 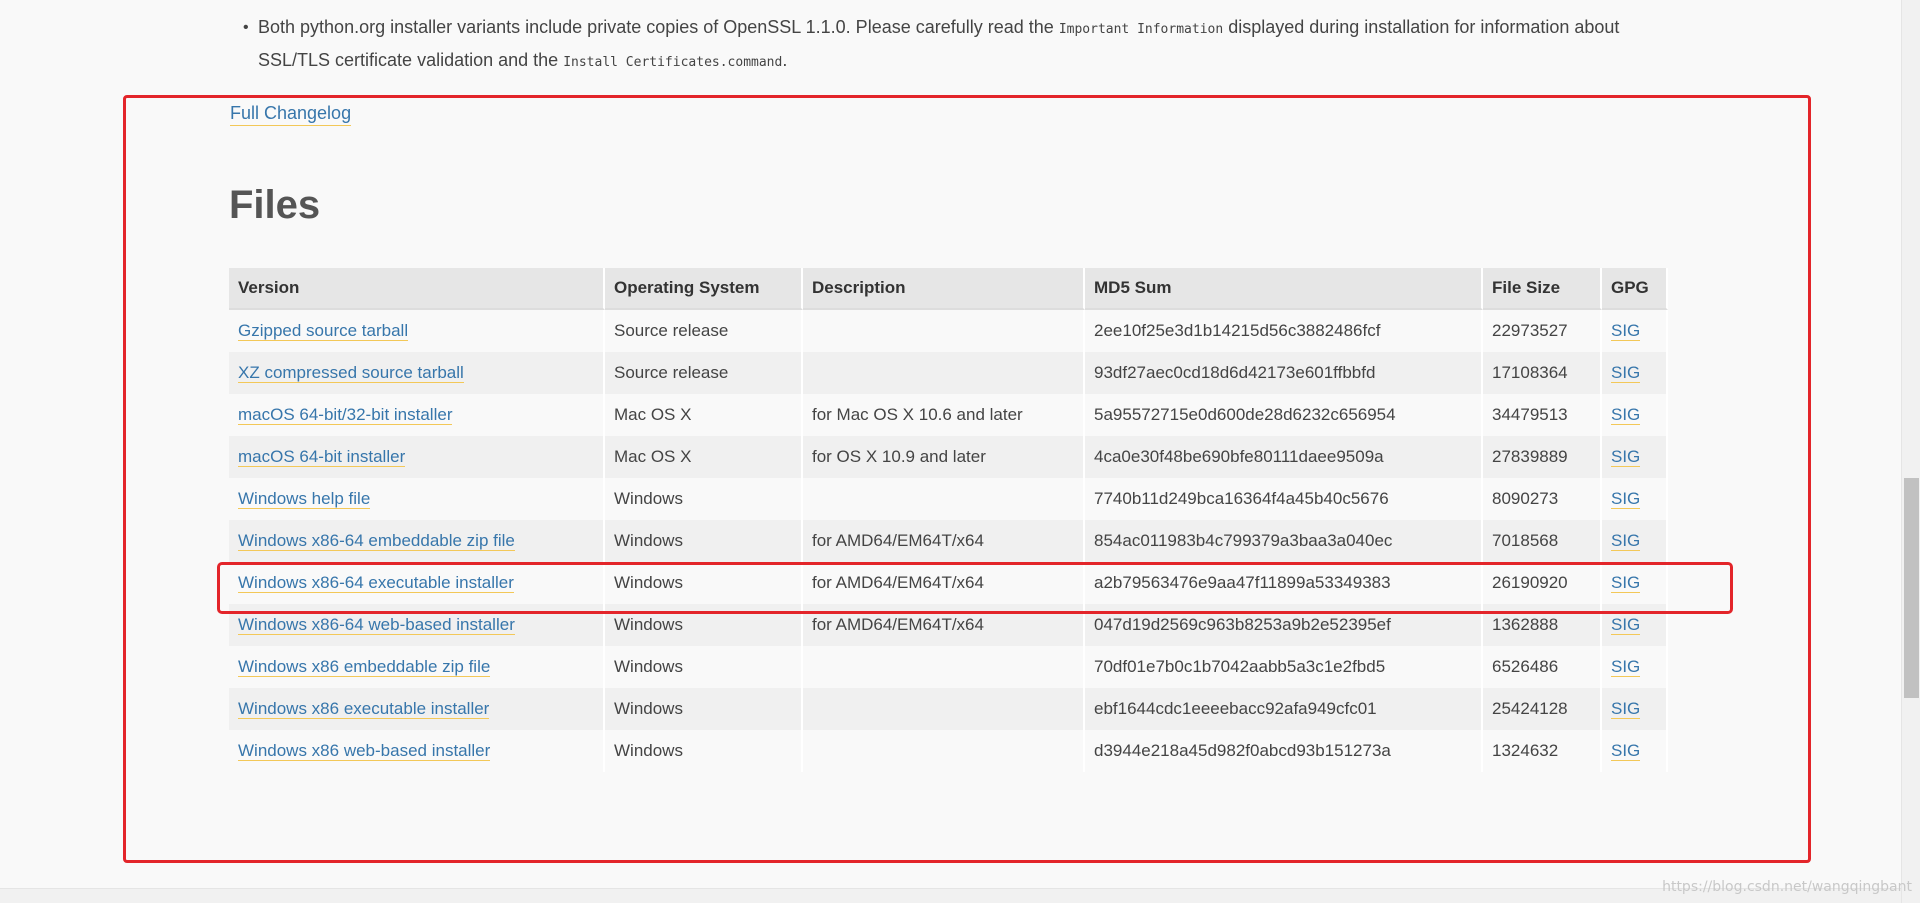 What do you see at coordinates (1542, 541) in the screenshot?
I see `cell-file-size: 7018568` at bounding box center [1542, 541].